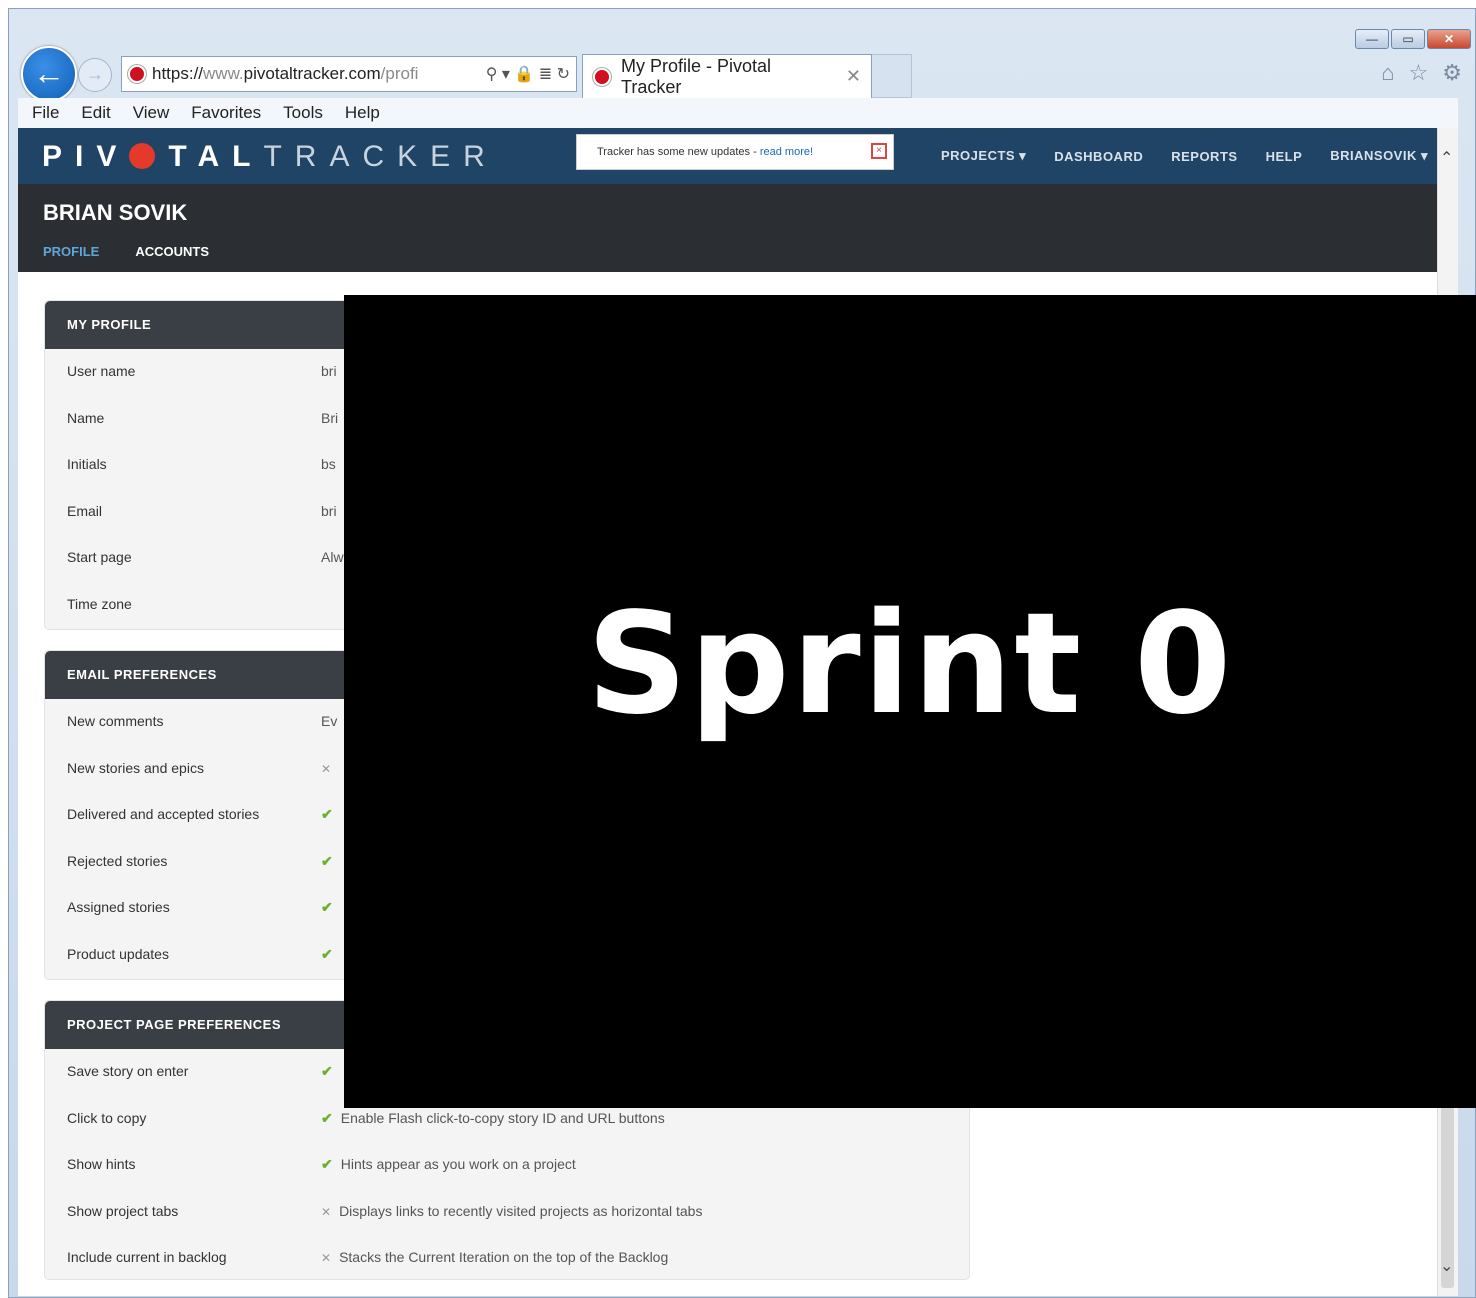  I want to click on settings-icon: ⚙, so click(1452, 73).